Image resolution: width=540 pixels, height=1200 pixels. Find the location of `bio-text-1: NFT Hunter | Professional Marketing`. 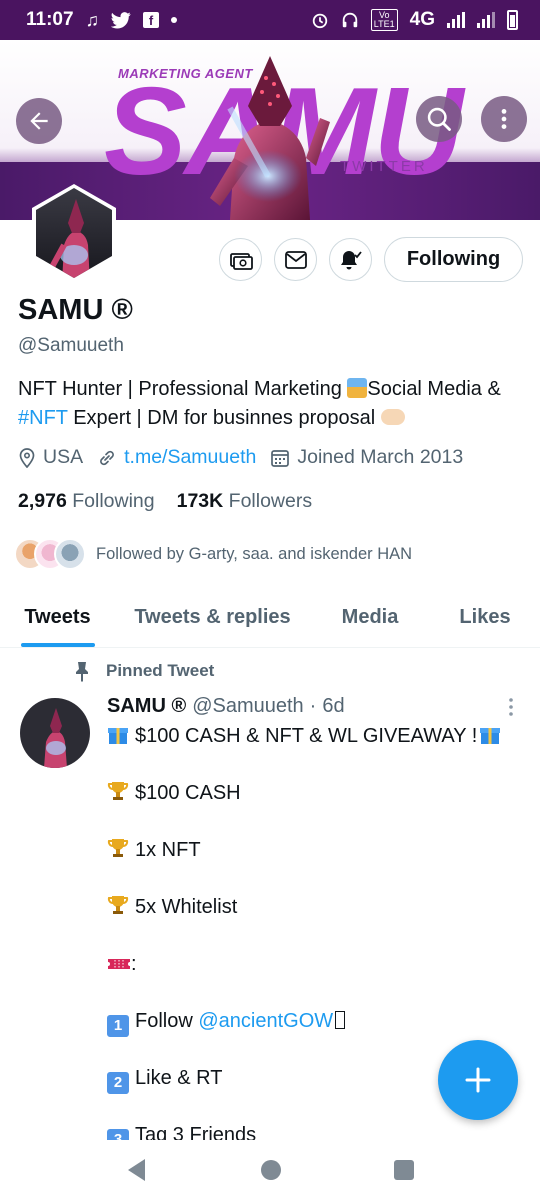

bio-text-1: NFT Hunter | Professional Marketing is located at coordinates (183, 389).